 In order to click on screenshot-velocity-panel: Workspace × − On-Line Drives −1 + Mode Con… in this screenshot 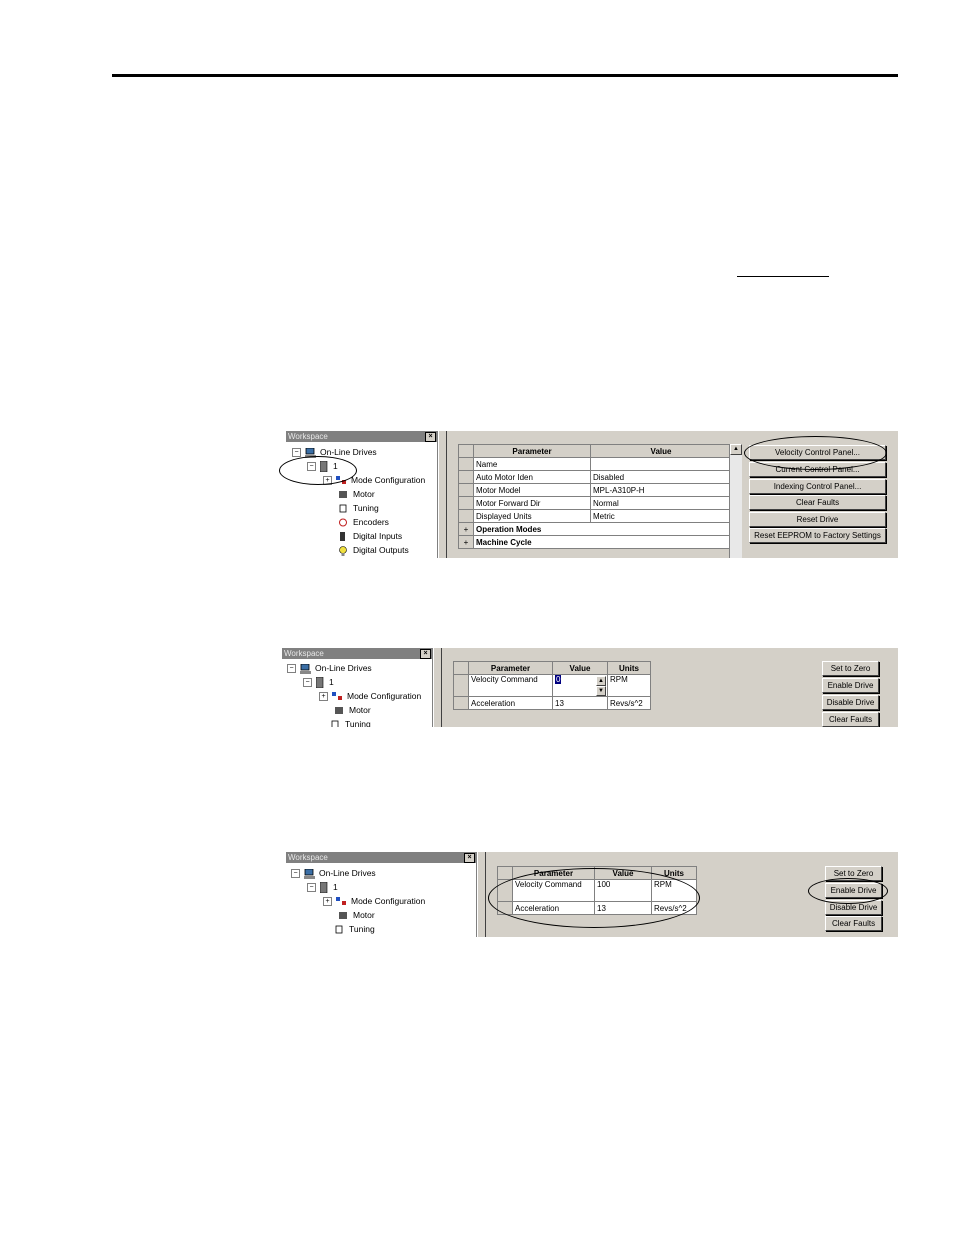, I will do `click(590, 687)`.